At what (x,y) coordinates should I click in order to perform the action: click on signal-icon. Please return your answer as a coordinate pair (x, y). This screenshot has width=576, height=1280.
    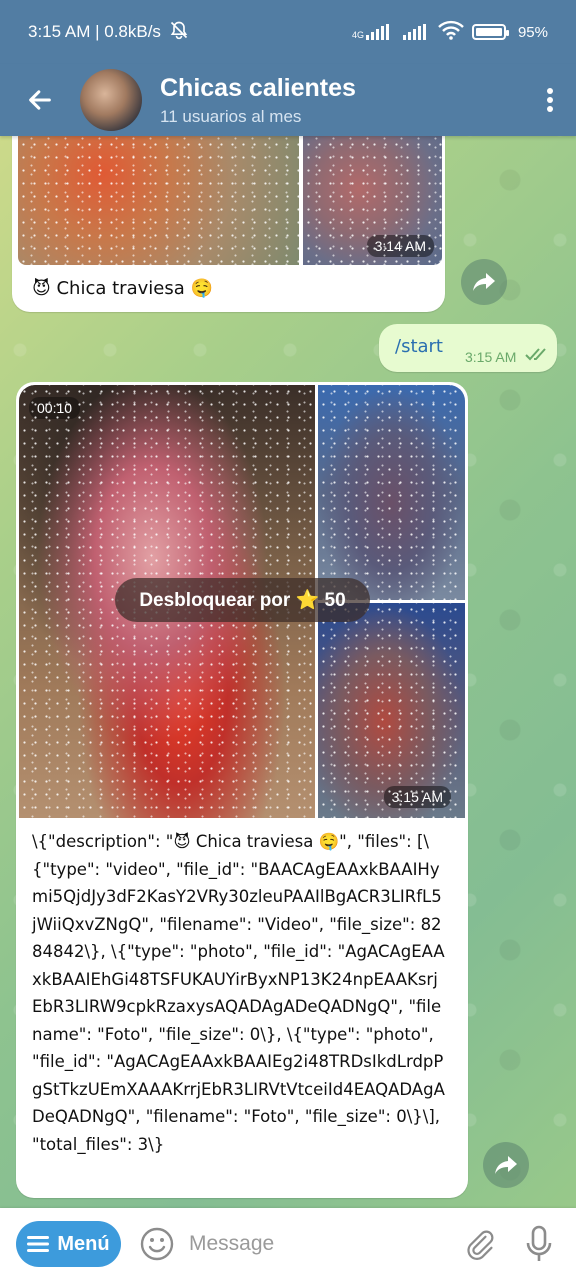
    Looking at the image, I should click on (414, 32).